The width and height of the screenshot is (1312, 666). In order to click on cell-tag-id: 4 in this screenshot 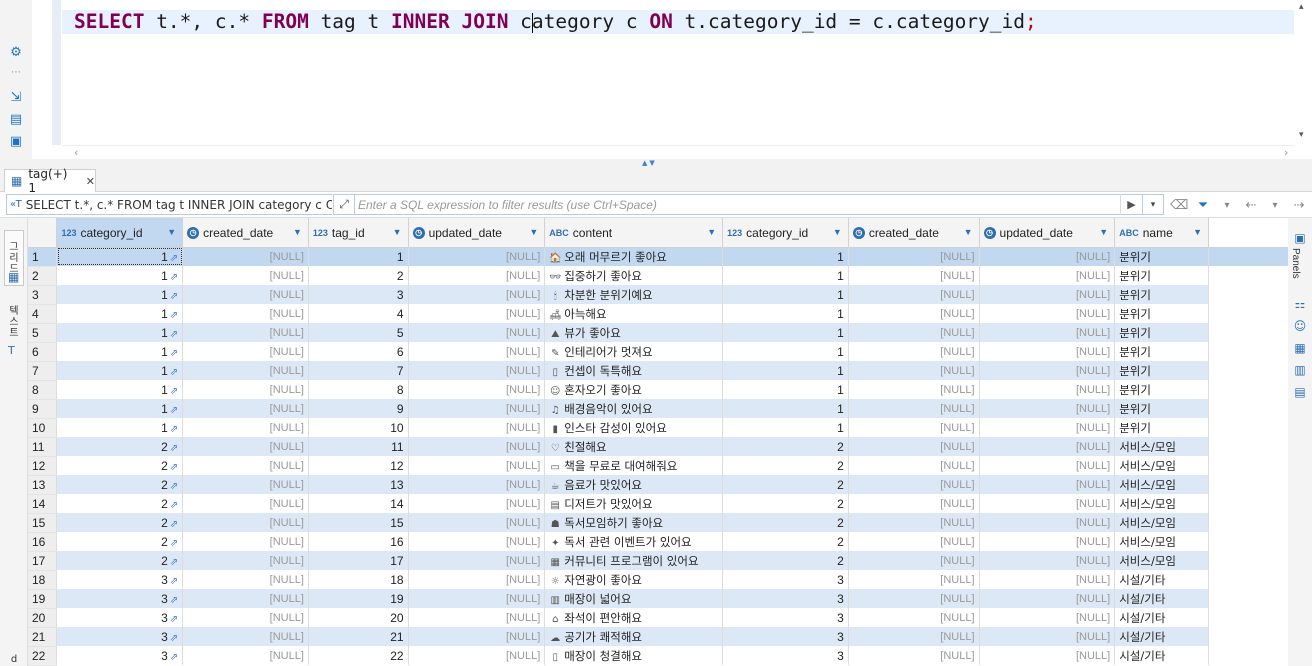, I will do `click(358, 313)`.